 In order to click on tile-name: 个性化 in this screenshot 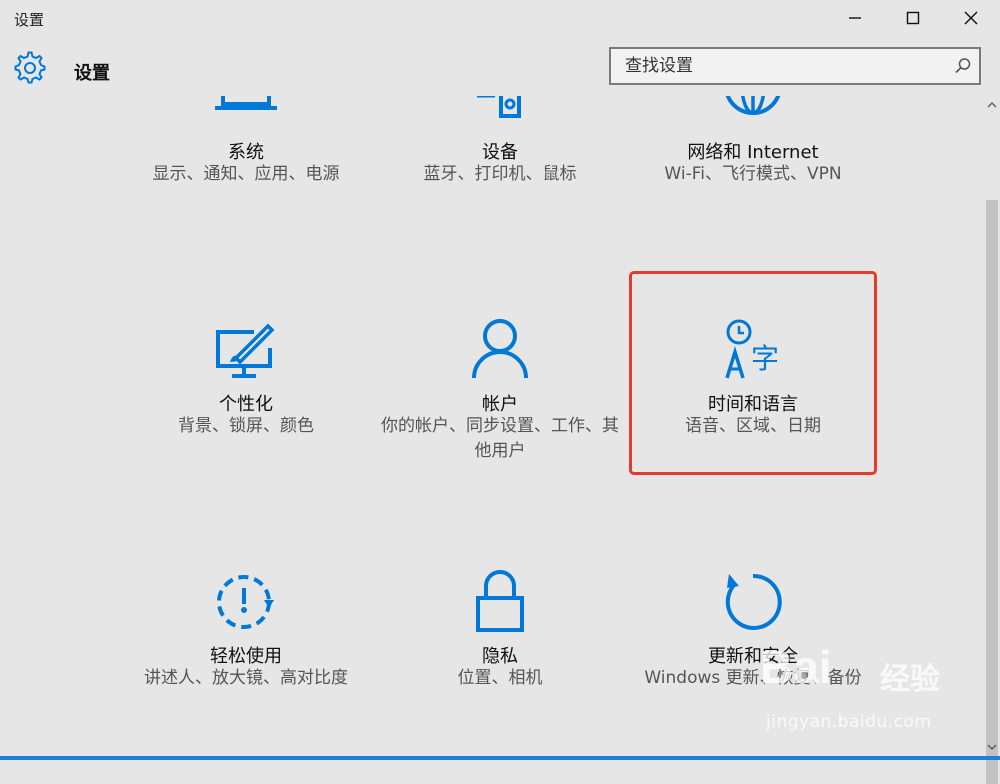, I will do `click(246, 404)`.